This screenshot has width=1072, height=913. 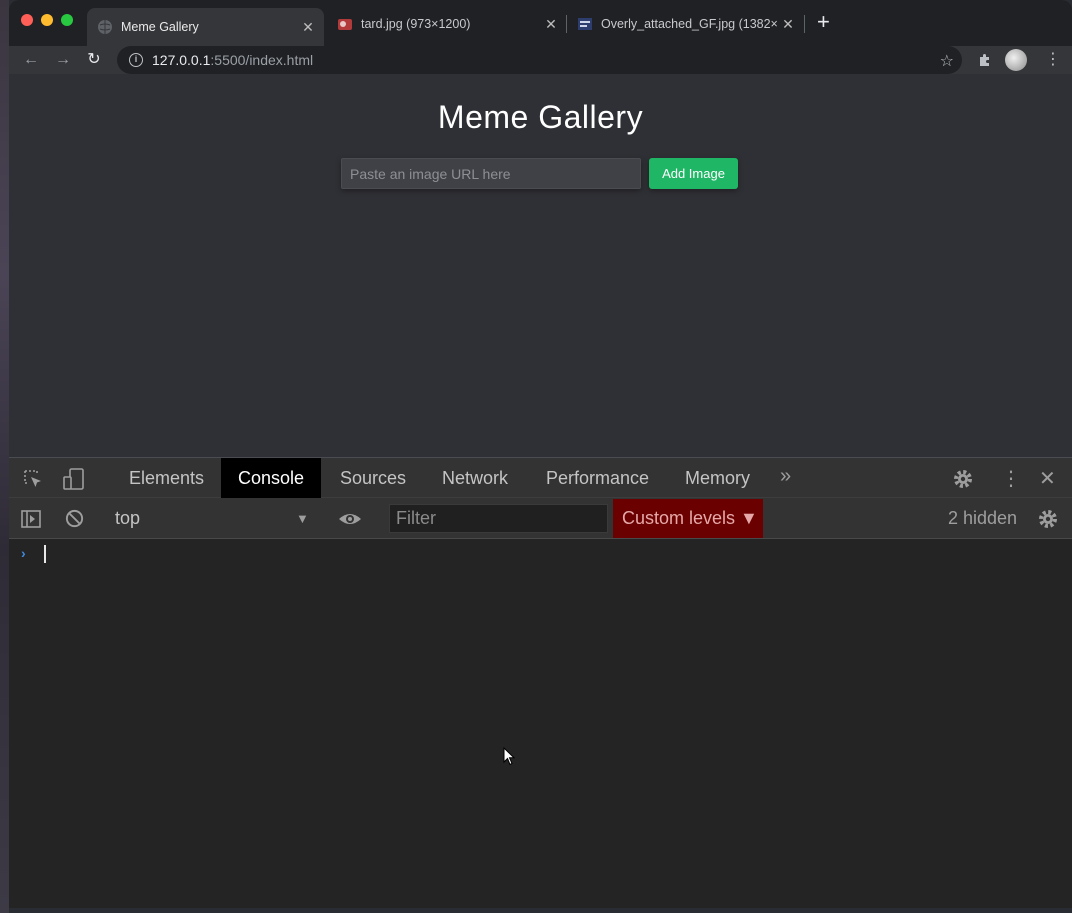 What do you see at coordinates (4, 456) in the screenshot?
I see `desktop-background` at bounding box center [4, 456].